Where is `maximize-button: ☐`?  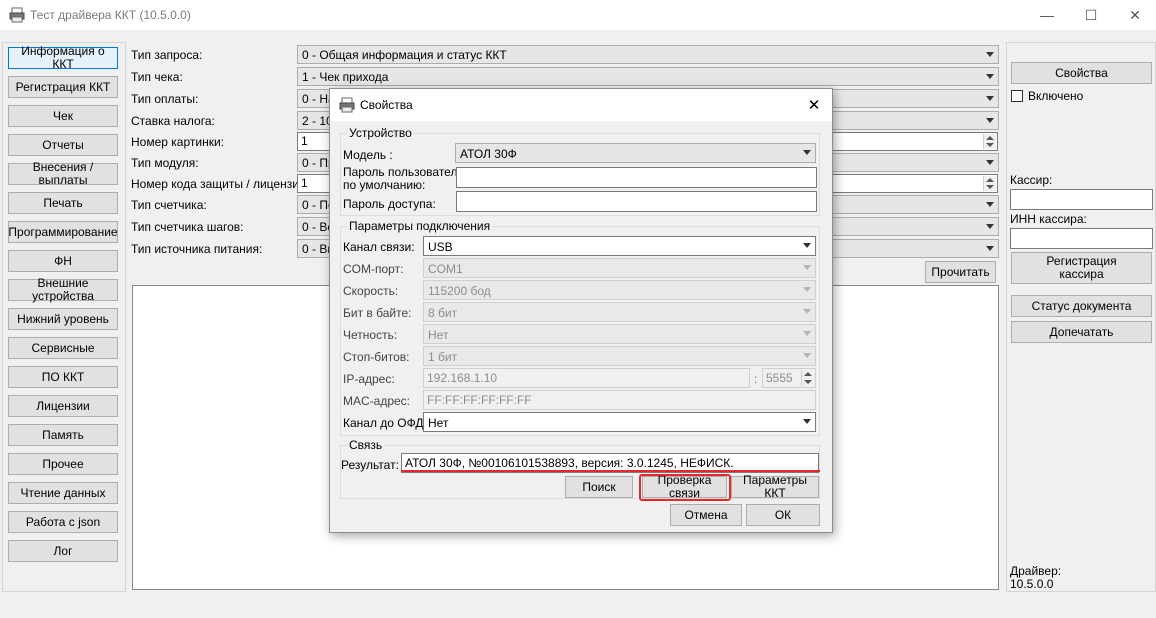
maximize-button: ☐ is located at coordinates (1091, 15).